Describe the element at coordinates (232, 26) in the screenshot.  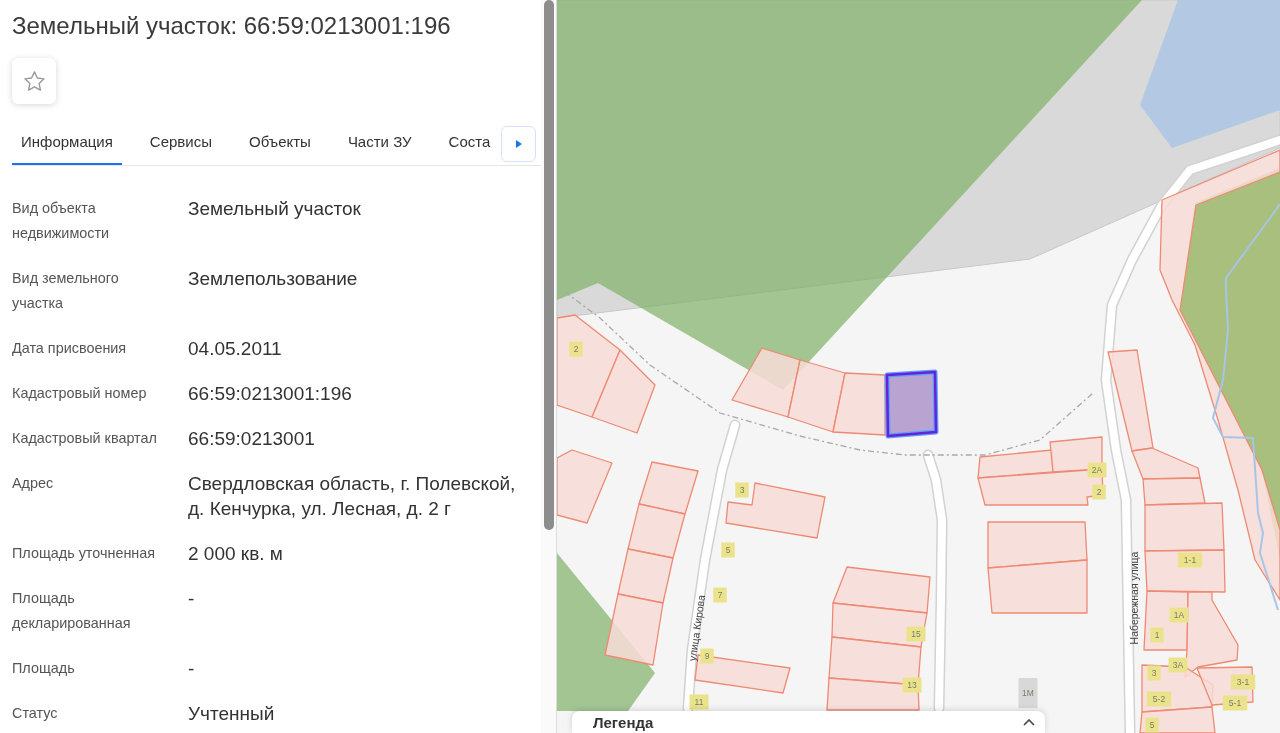
I see `page-title: Земельный участок: 66:59:0213001:196` at that location.